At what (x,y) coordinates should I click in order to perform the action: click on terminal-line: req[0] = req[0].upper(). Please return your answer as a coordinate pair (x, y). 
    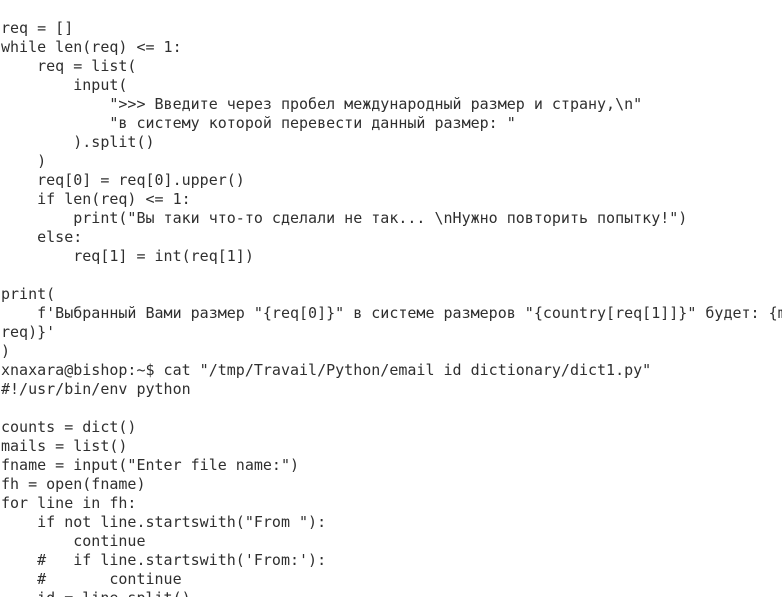
    Looking at the image, I should click on (123, 180).